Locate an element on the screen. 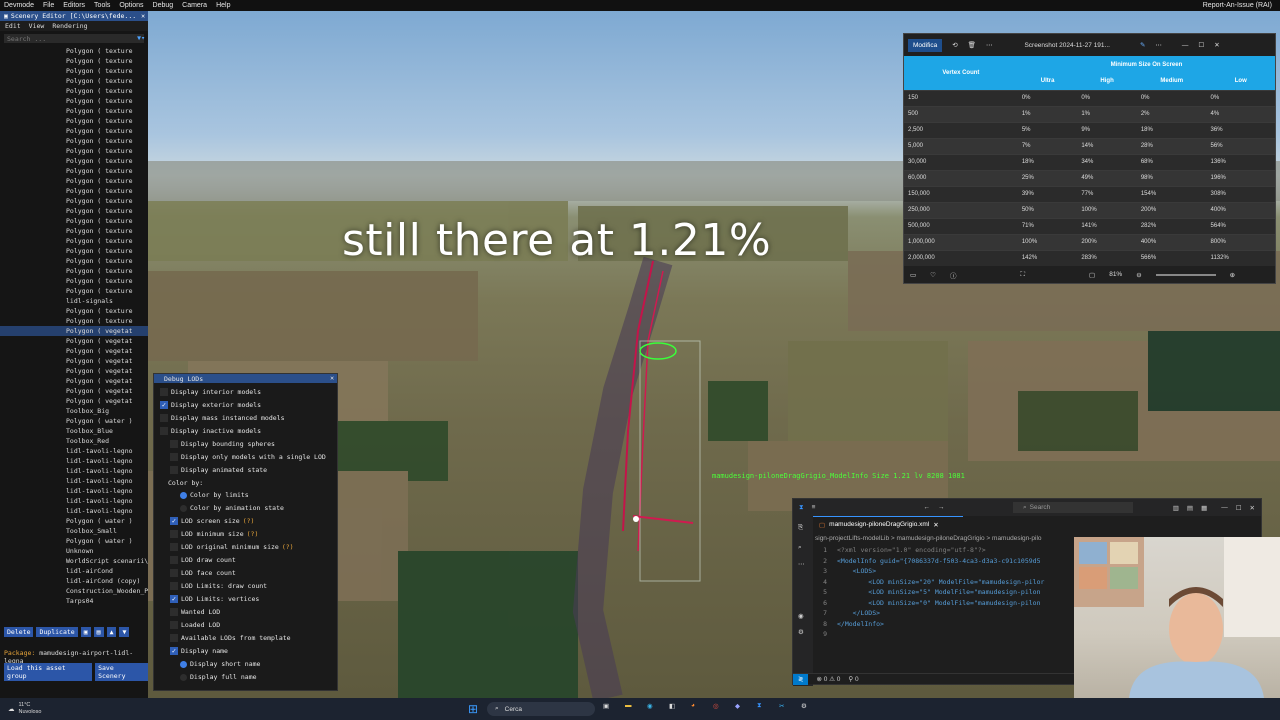  debug-option: Available LODs from template is located at coordinates (230, 638).